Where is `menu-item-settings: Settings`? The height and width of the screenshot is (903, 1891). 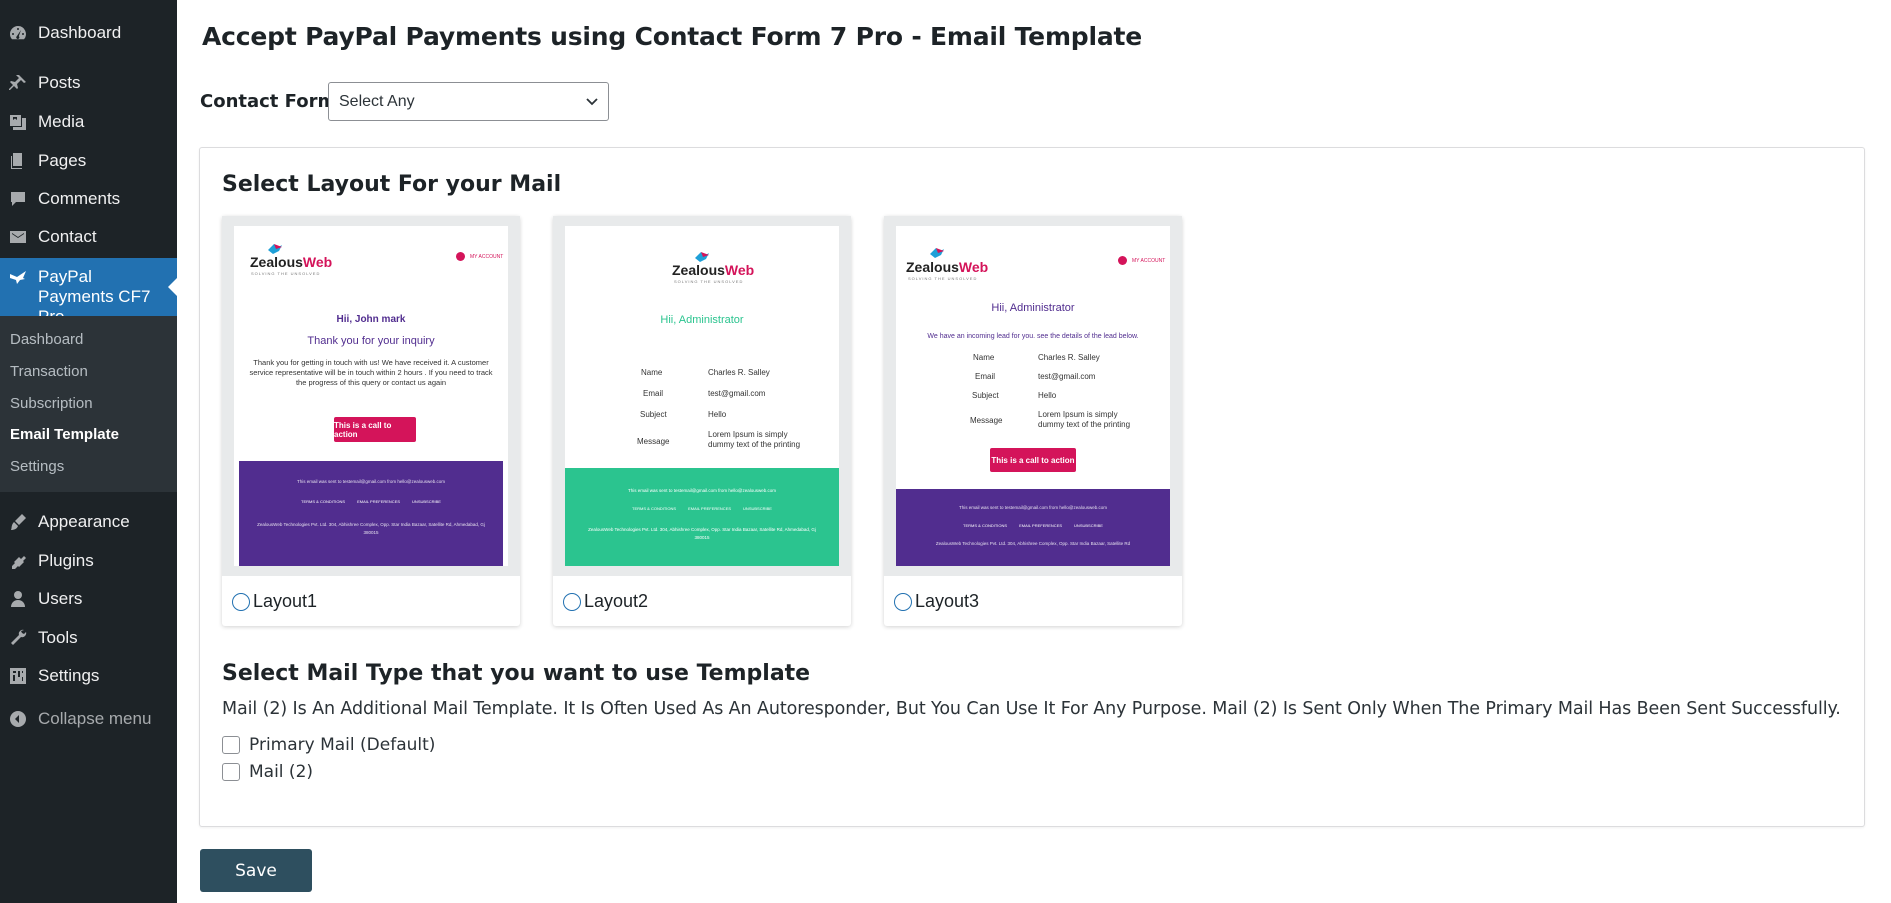
menu-item-settings: Settings is located at coordinates (88, 676).